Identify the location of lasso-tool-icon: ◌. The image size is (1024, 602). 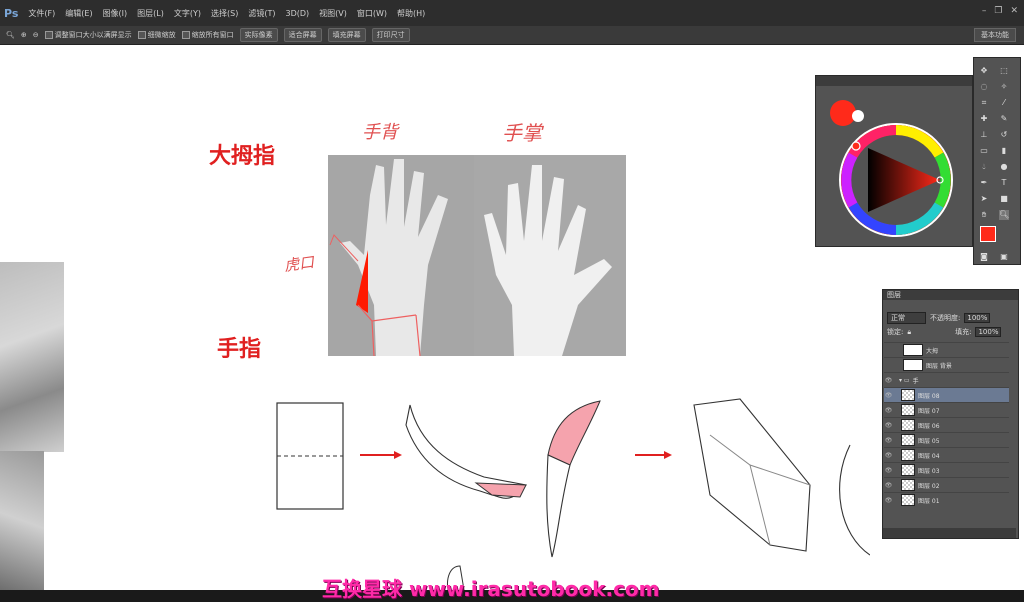
(984, 87).